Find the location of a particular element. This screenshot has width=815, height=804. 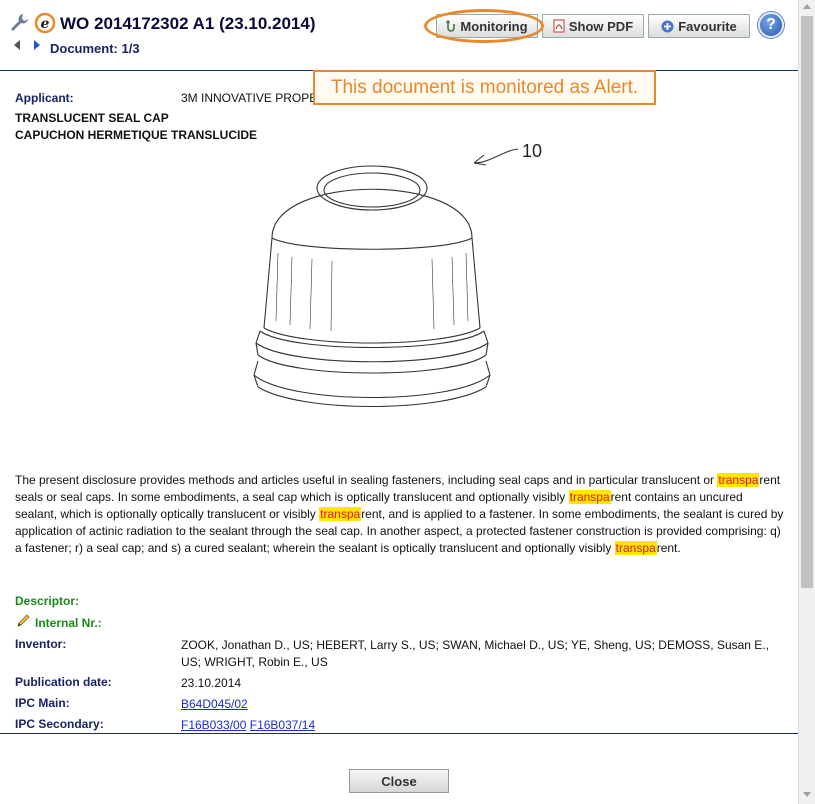

ipc-main-label: IPC Main: is located at coordinates (42, 703).